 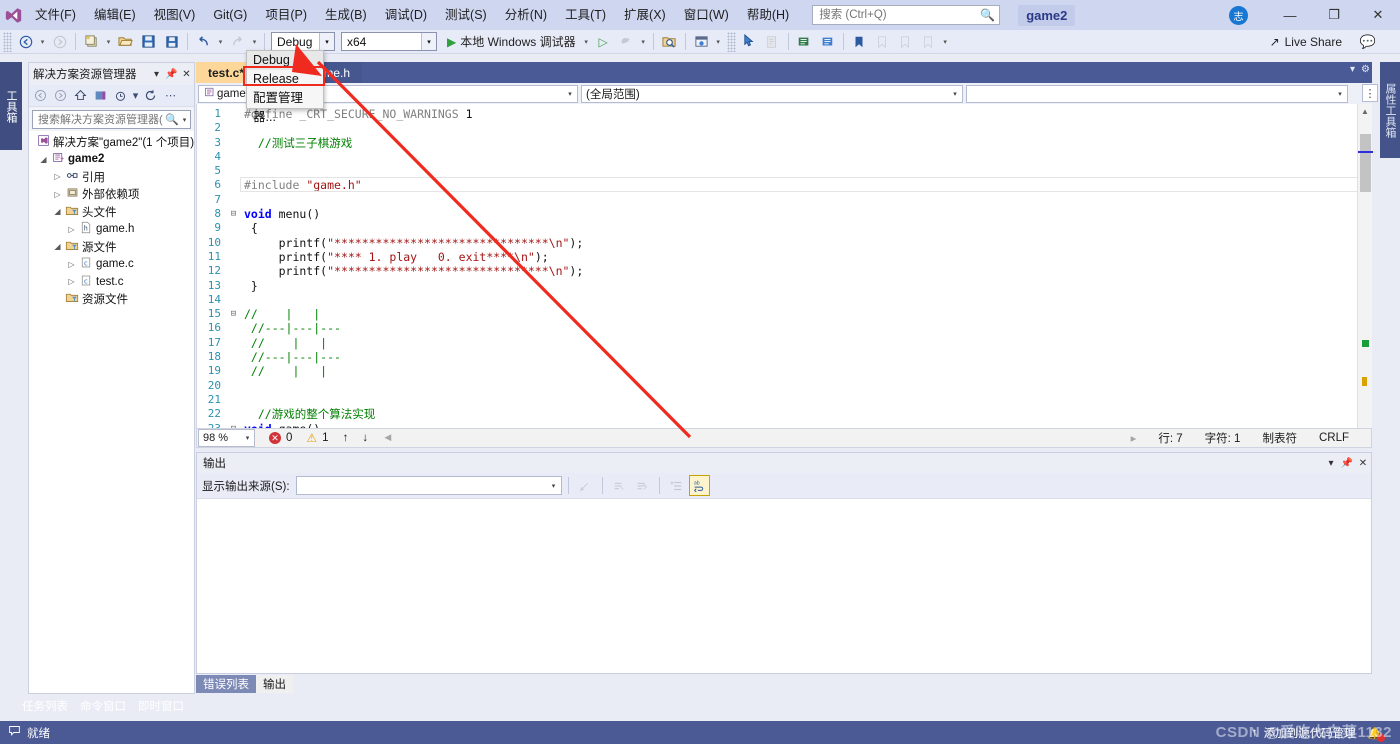 What do you see at coordinates (466, 15) in the screenshot?
I see `menu-item-test: 测试(S)` at bounding box center [466, 15].